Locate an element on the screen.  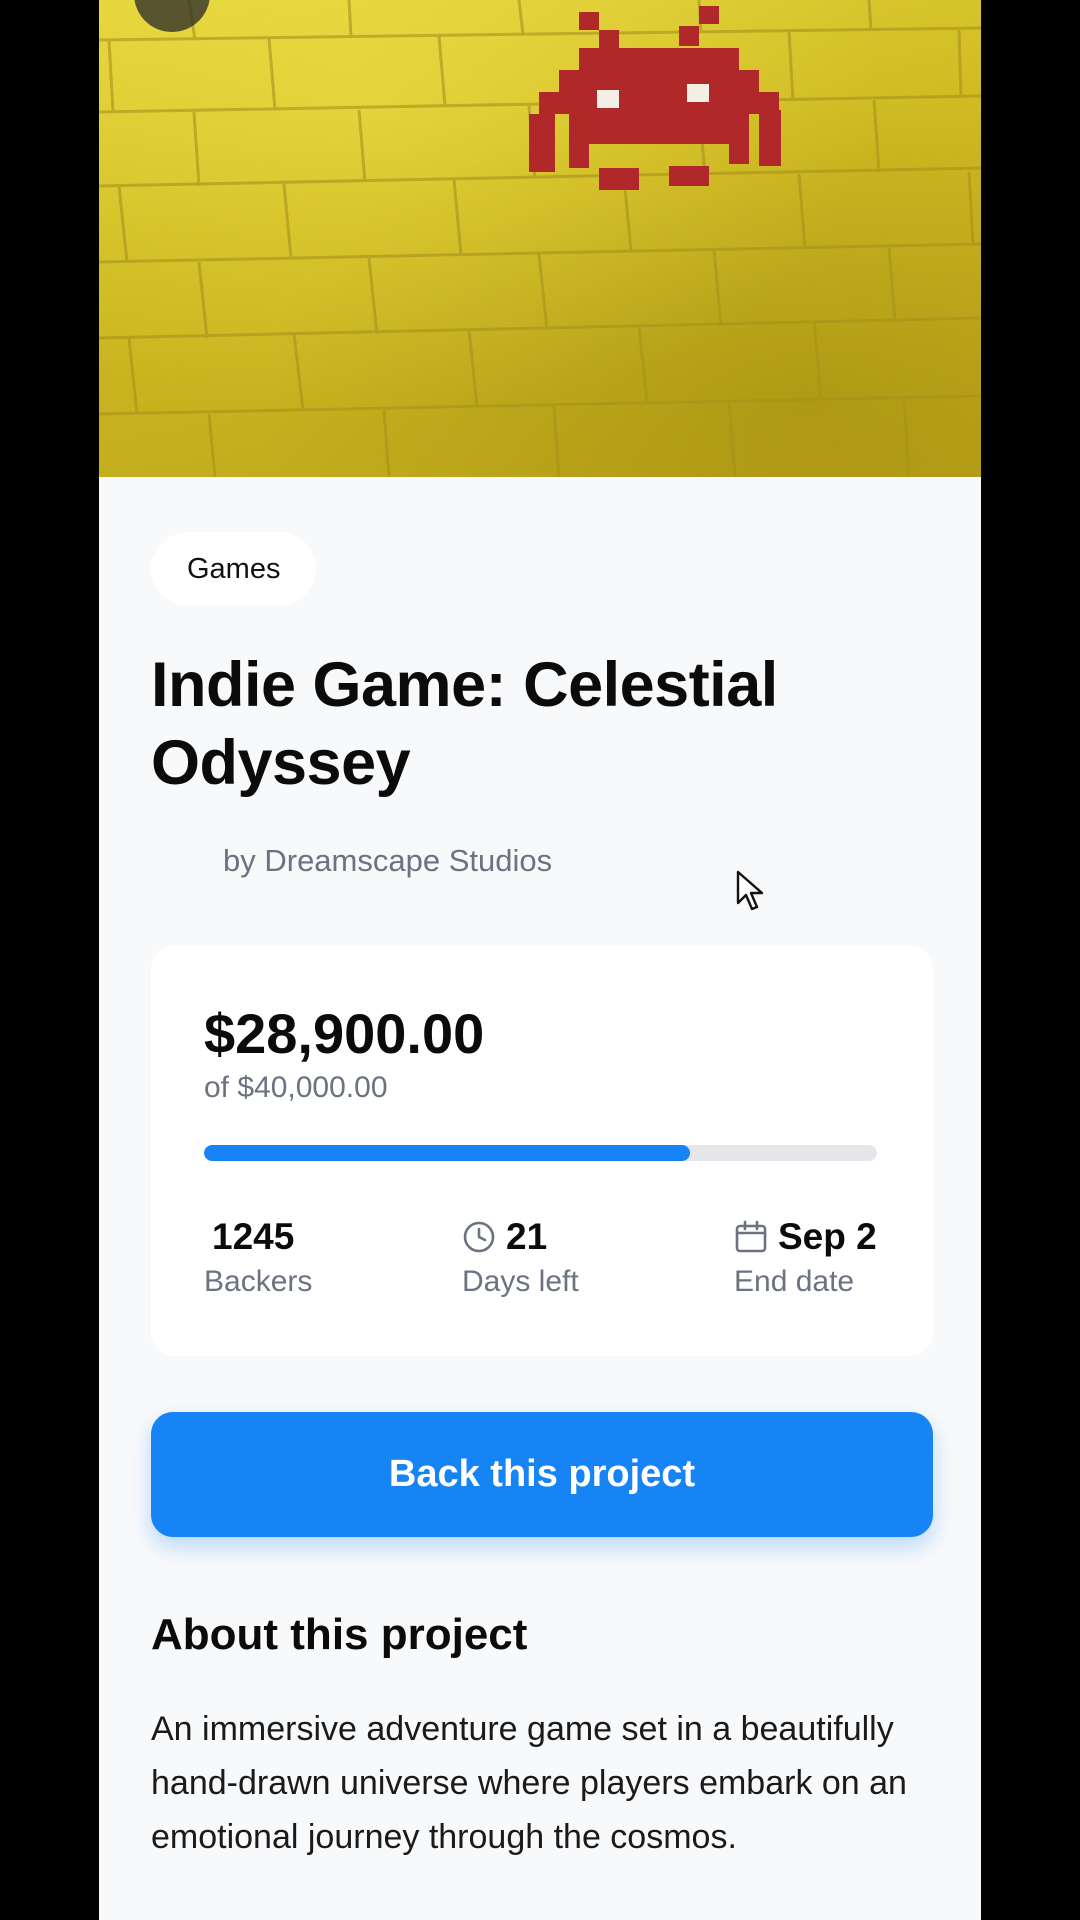
mouse-cursor-icon is located at coordinates (750, 890).